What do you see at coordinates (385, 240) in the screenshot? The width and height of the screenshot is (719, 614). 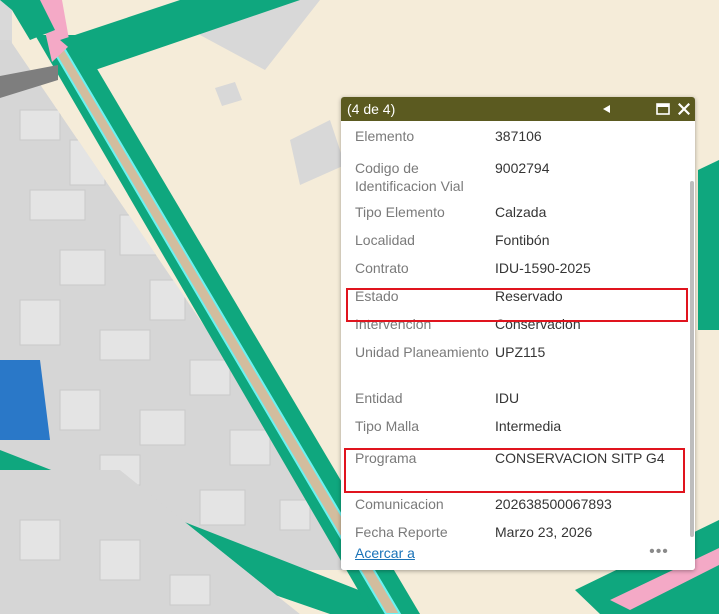 I see `attr-key: Localidad` at bounding box center [385, 240].